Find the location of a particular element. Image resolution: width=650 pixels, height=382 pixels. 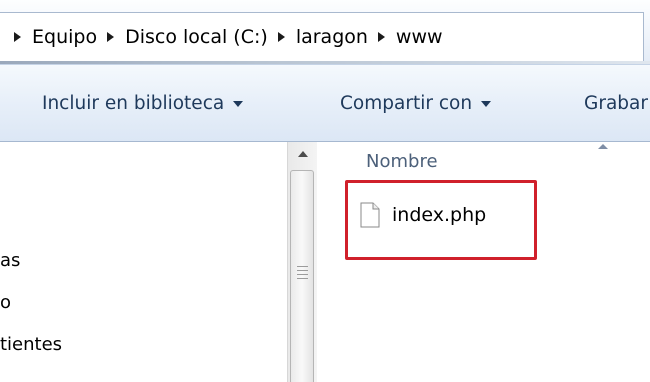

breadcrumb: Equipo Disco local (C:) laragon www is located at coordinates (322, 37).